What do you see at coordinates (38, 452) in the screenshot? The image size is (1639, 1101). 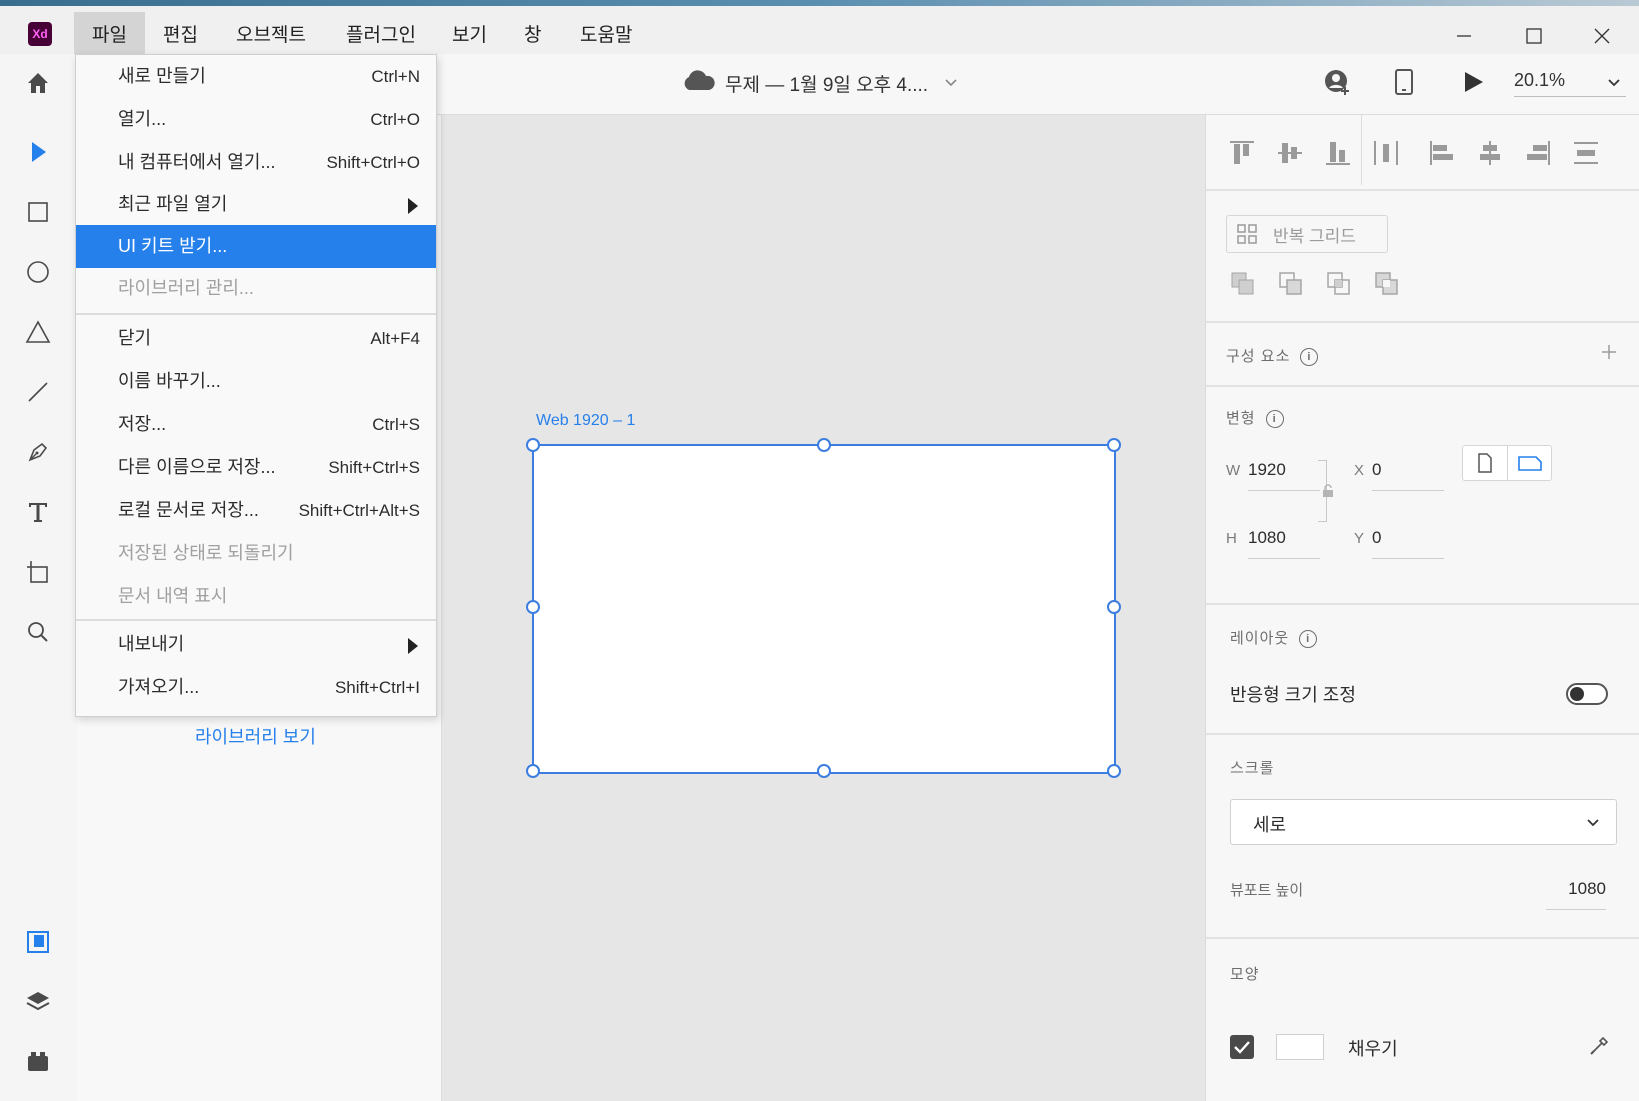 I see `pen-tool` at bounding box center [38, 452].